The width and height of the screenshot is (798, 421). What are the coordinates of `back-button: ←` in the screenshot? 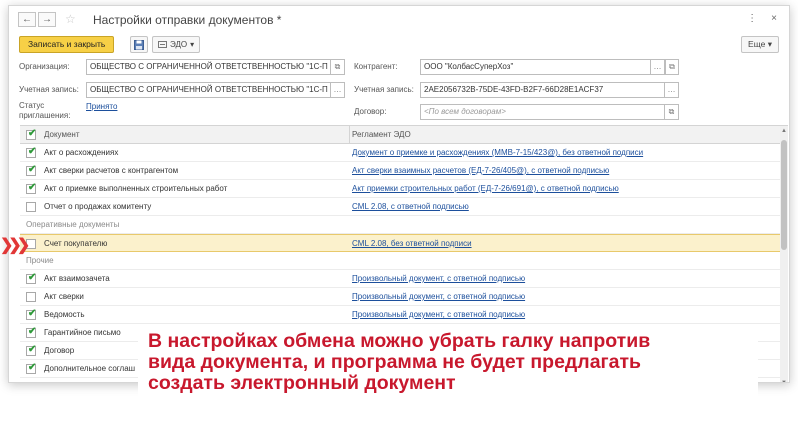 It's located at (27, 19).